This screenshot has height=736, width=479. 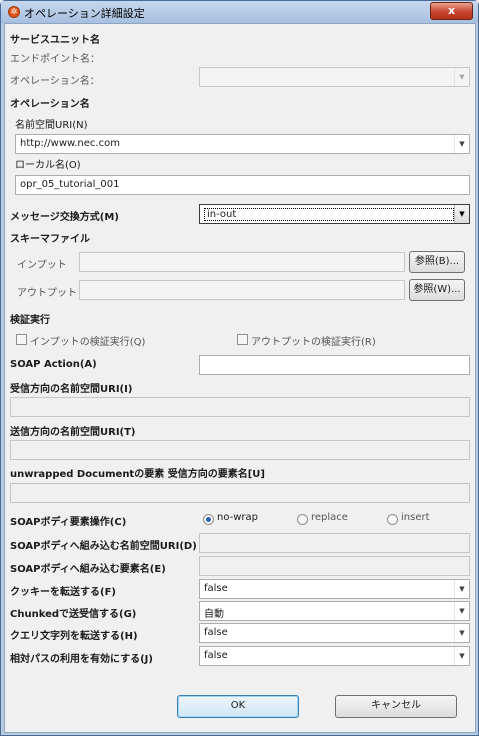 What do you see at coordinates (334, 656) in the screenshot?
I see `relative-path-select: false ▼` at bounding box center [334, 656].